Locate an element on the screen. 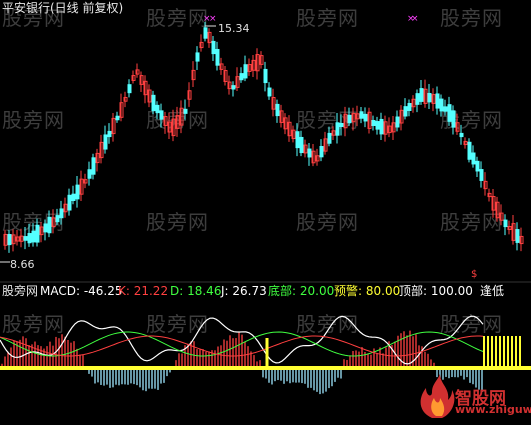 The image size is (531, 425). top-value: 顶部: 100.00 is located at coordinates (436, 291).